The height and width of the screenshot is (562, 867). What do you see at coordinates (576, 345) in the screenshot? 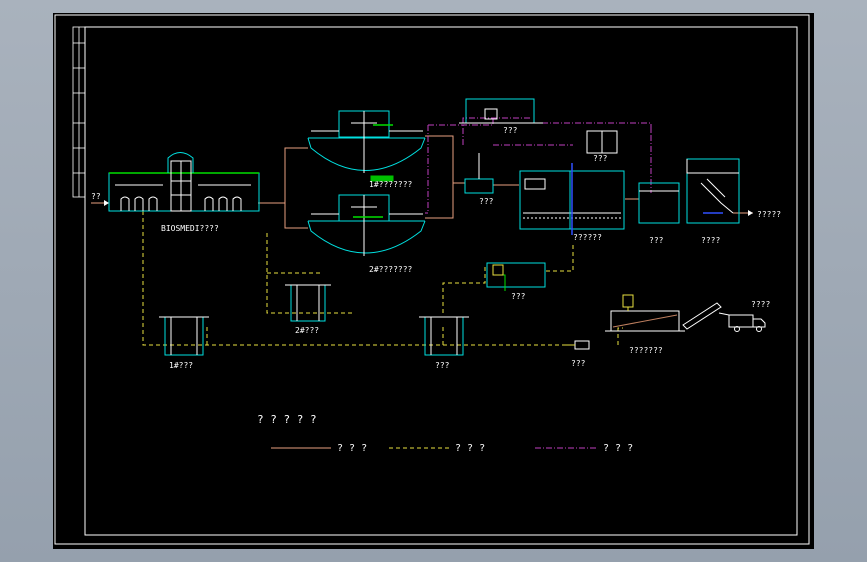
I see `sludge-pump` at bounding box center [576, 345].